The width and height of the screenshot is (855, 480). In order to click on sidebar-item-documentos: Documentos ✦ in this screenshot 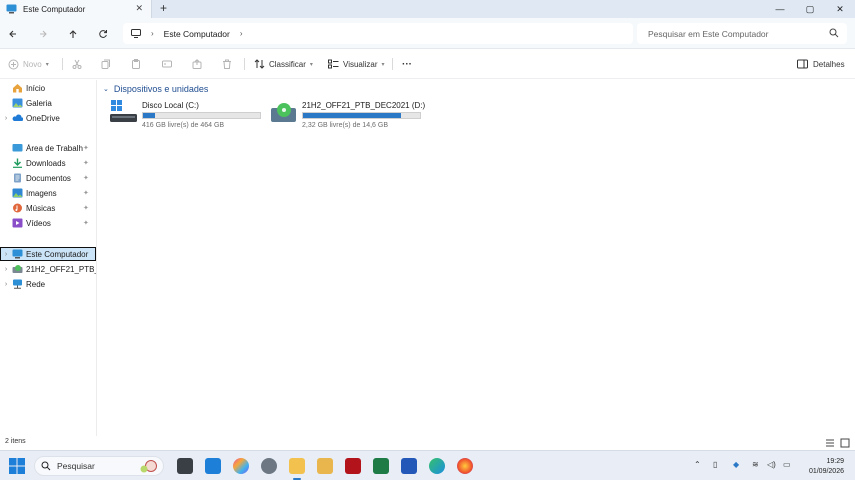, I will do `click(48, 178)`.